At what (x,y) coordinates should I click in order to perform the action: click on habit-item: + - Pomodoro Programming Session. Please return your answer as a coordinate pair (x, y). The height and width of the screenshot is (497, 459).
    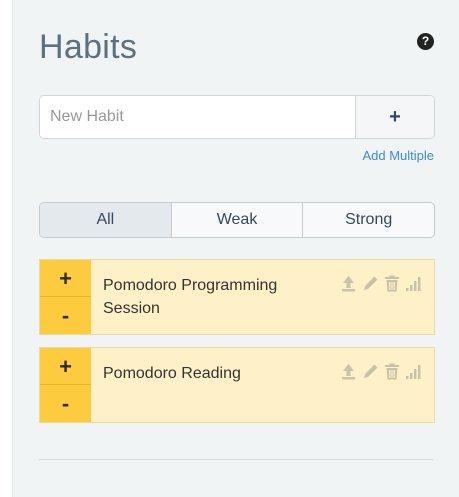
    Looking at the image, I should click on (237, 297).